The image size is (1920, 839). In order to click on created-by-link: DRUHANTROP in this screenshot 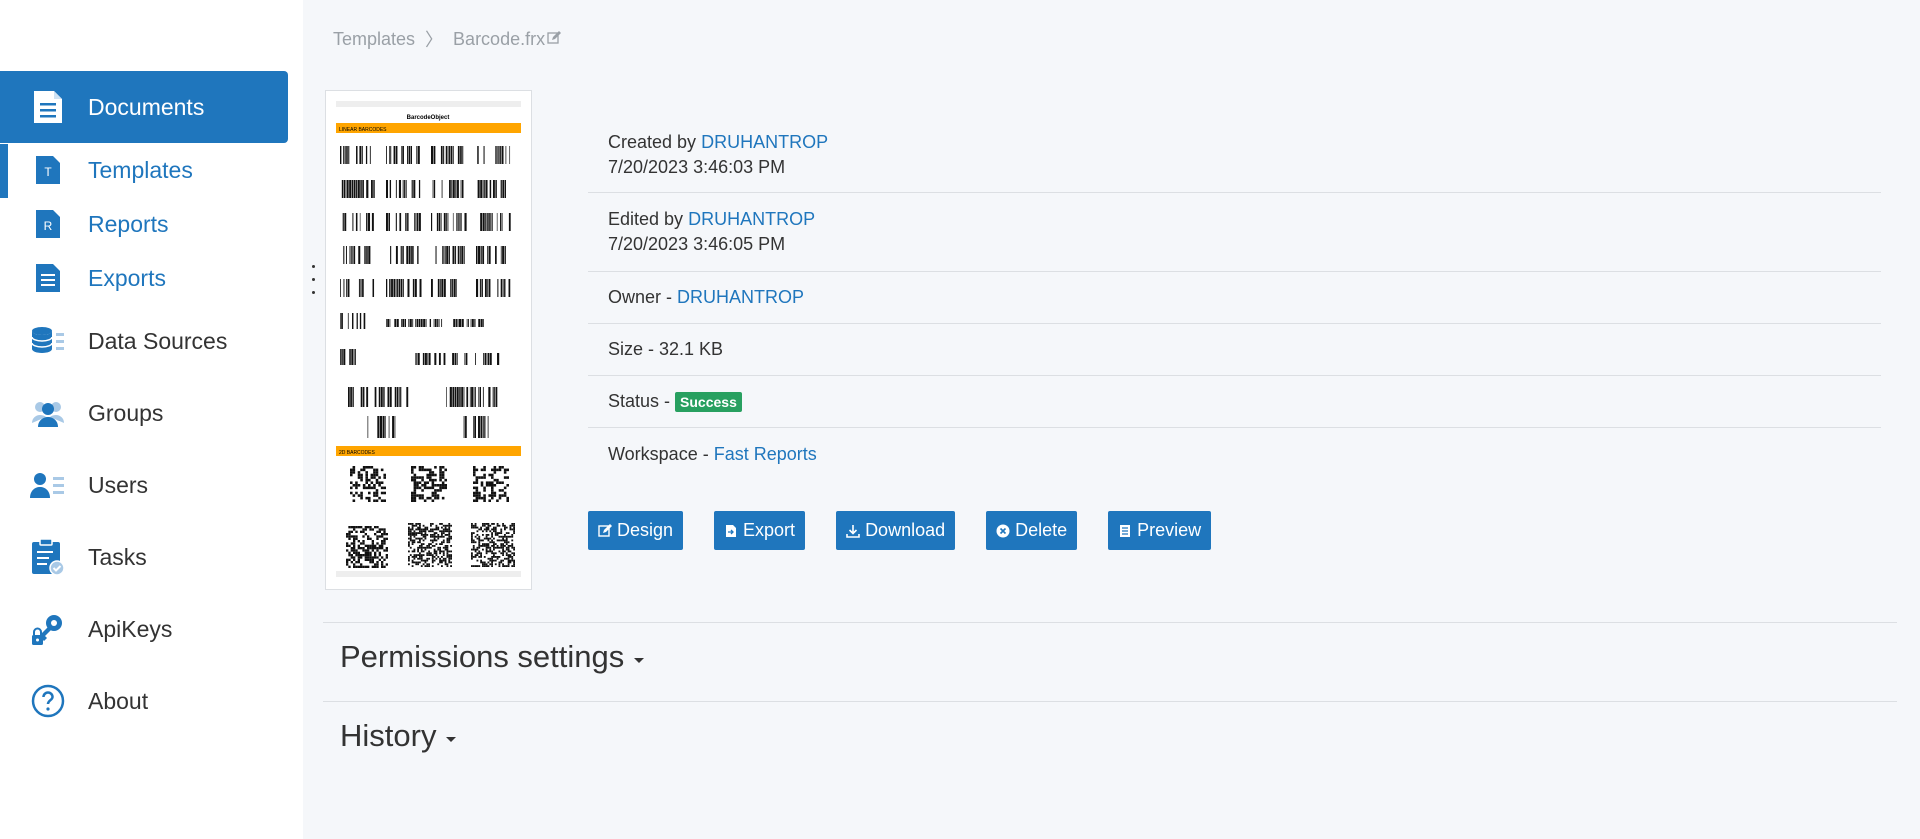, I will do `click(764, 142)`.